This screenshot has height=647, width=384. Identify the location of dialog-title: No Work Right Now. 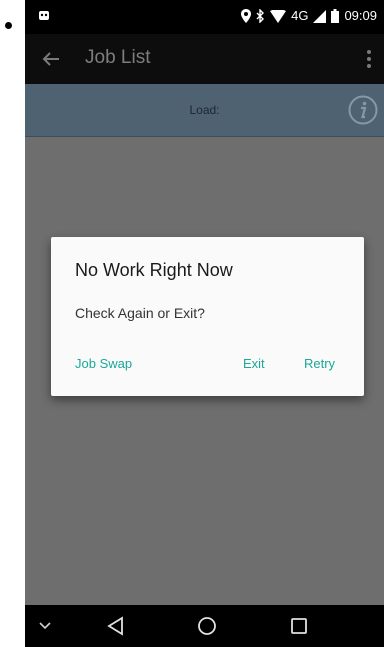
(154, 270).